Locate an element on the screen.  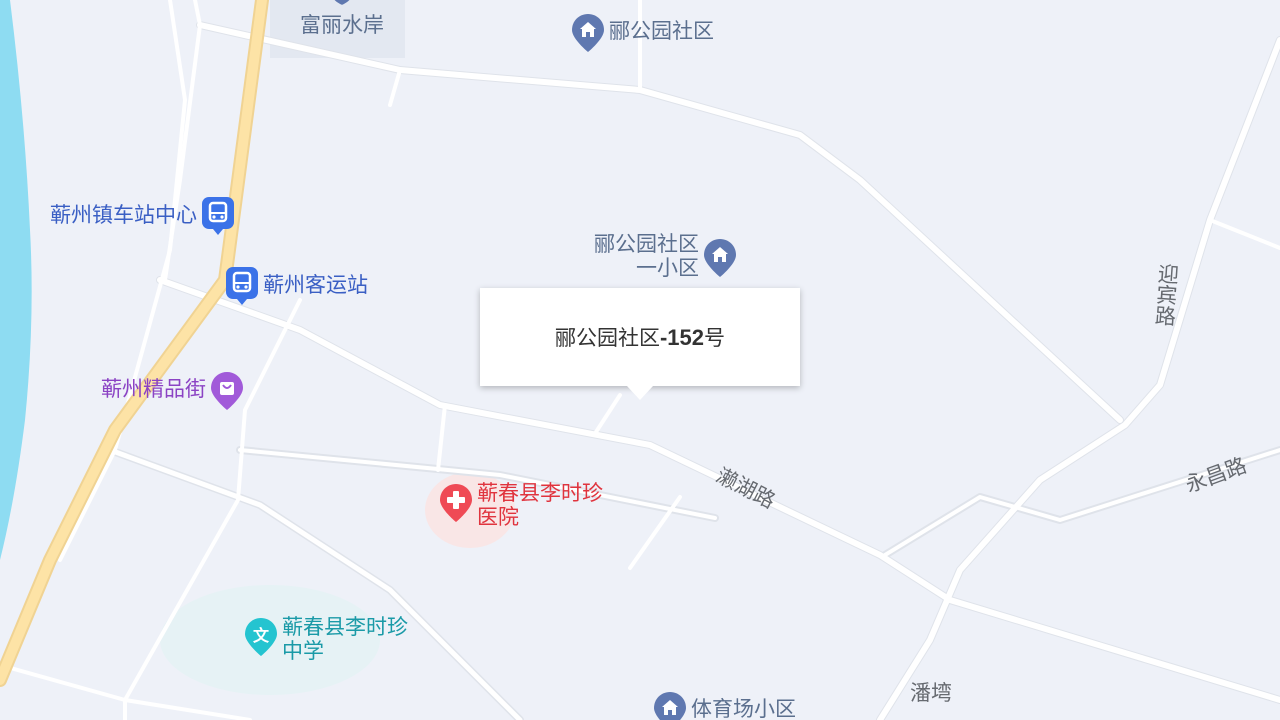
river is located at coordinates (16, 280).